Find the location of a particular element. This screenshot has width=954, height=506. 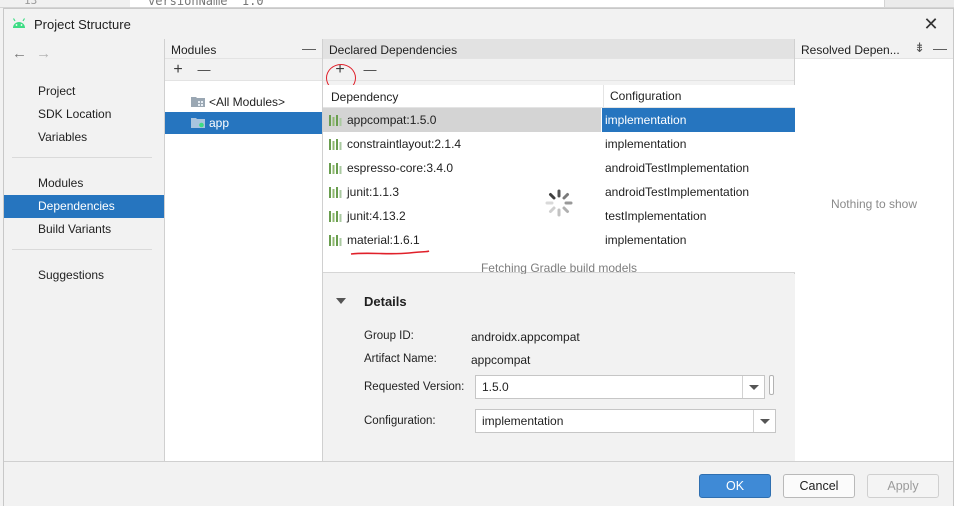

configuration-label: Configuration: is located at coordinates (400, 421).